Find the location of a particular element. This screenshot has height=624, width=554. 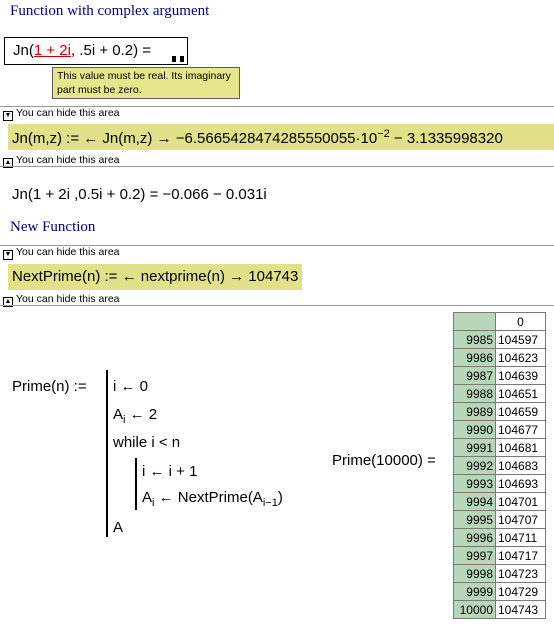

row-index: 9999 is located at coordinates (474, 591).